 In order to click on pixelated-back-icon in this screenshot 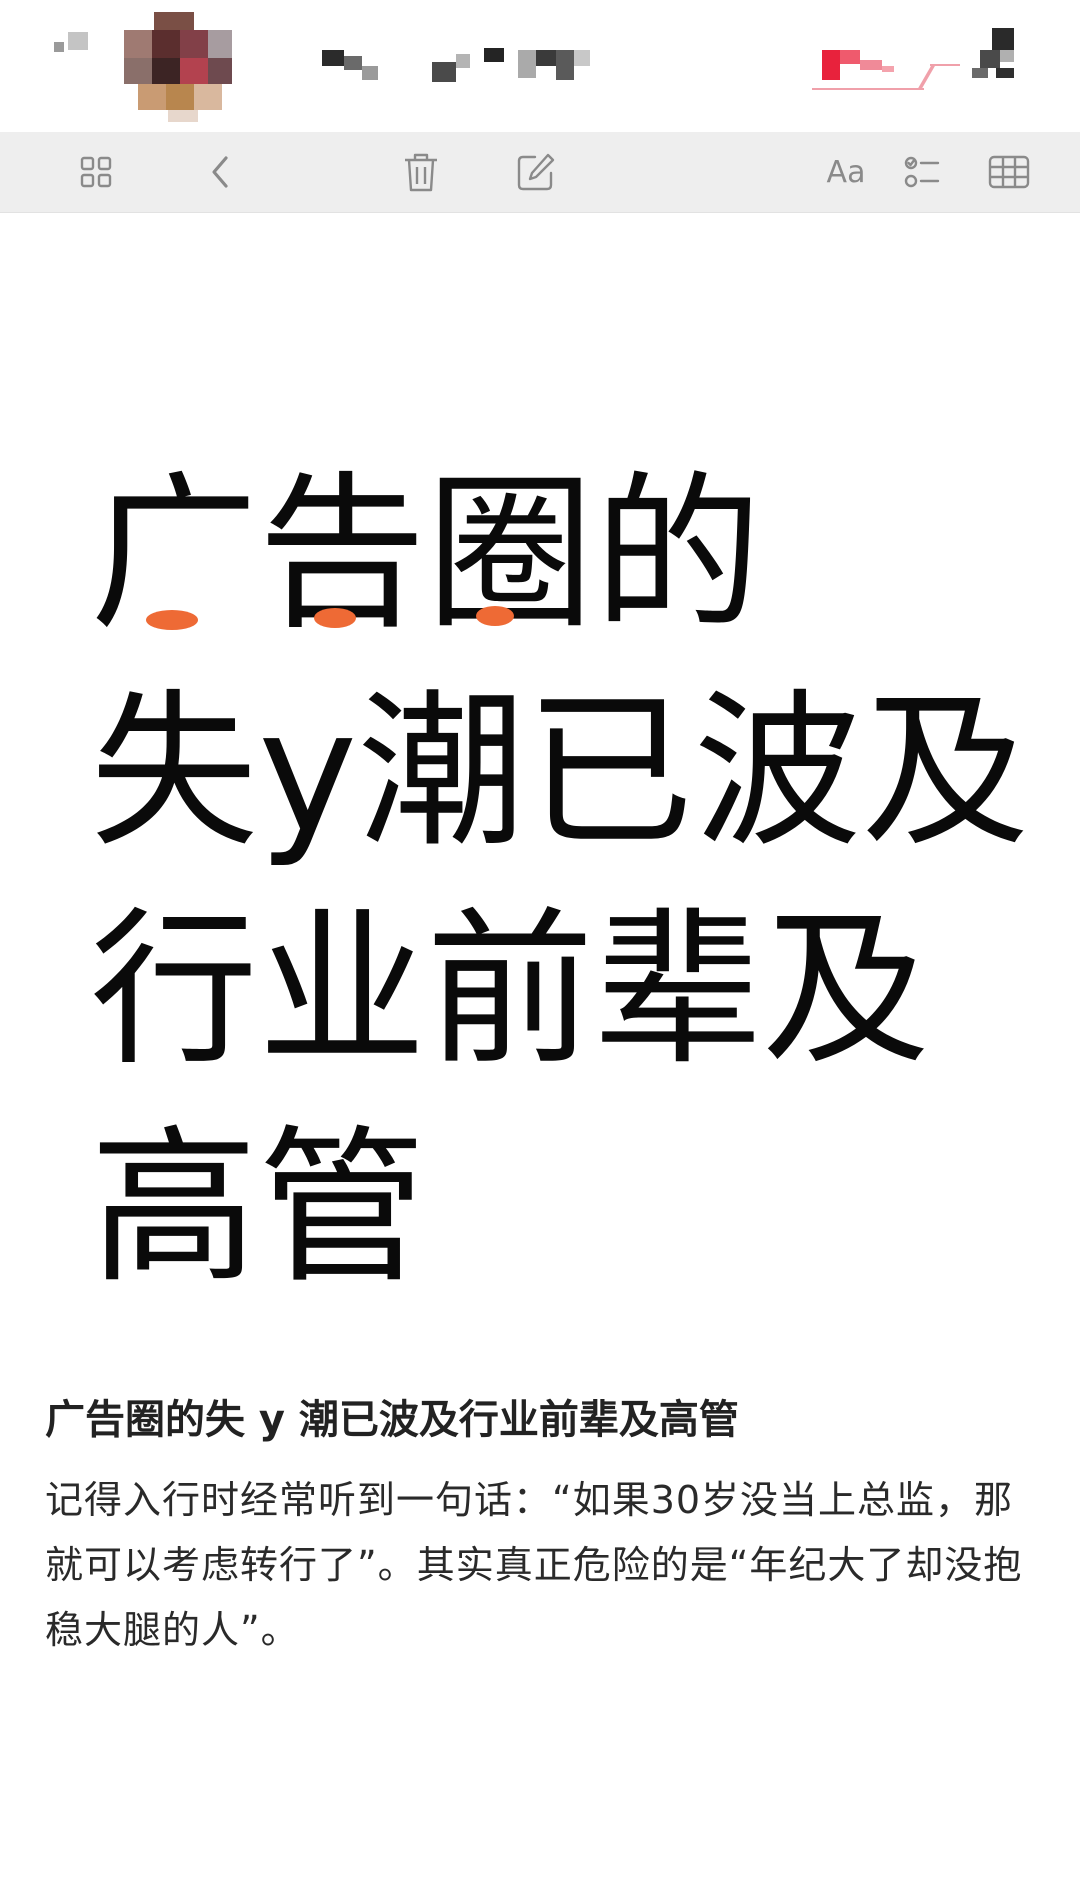, I will do `click(72, 42)`.